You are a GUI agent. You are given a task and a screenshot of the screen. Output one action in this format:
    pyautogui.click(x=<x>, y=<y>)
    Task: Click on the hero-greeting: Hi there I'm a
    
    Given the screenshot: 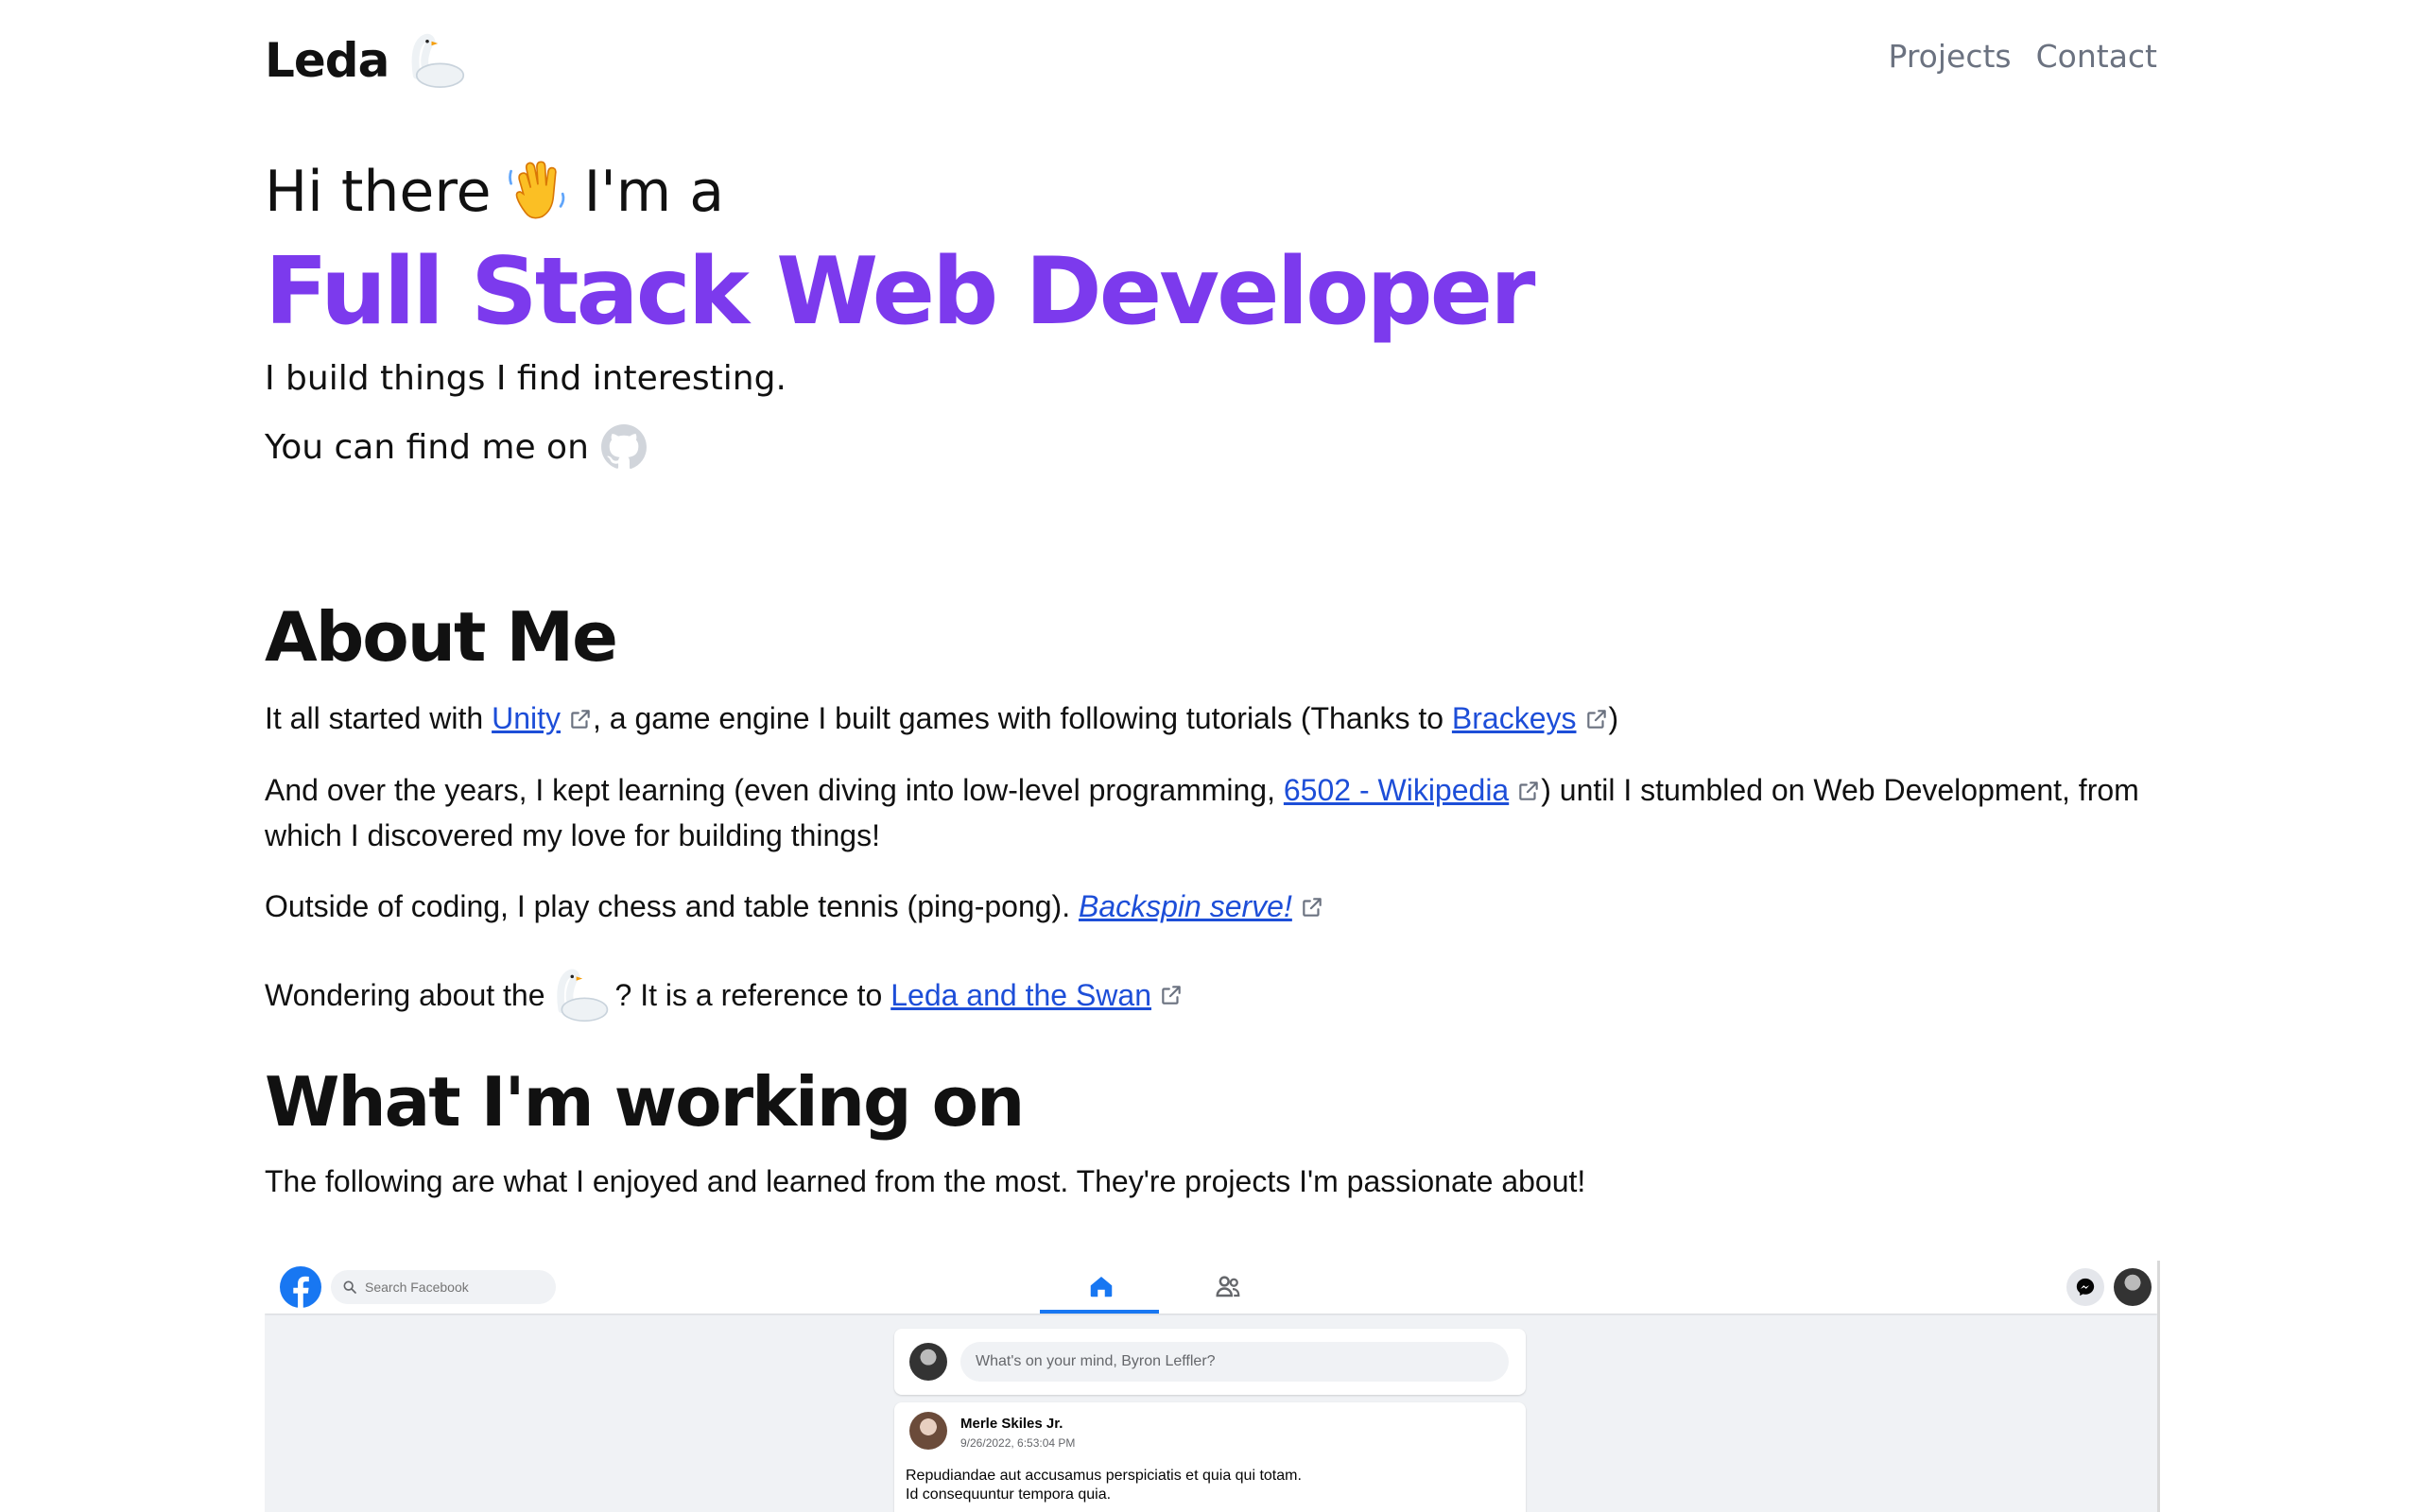 What is the action you would take?
    pyautogui.click(x=494, y=192)
    